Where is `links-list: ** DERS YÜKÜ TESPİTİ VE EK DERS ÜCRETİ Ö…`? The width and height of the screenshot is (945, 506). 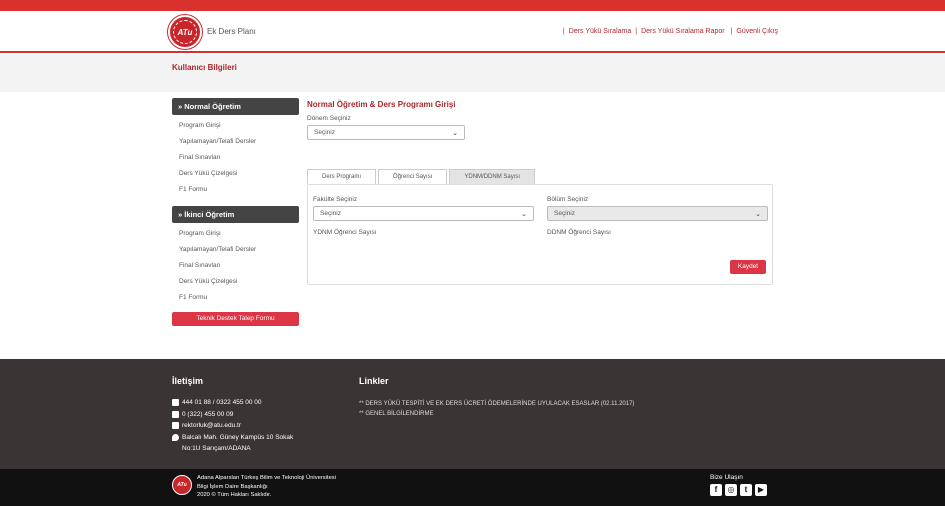
links-list: ** DERS YÜKÜ TESPİTİ VE EK DERS ÜCRETİ Ö… is located at coordinates (496, 409).